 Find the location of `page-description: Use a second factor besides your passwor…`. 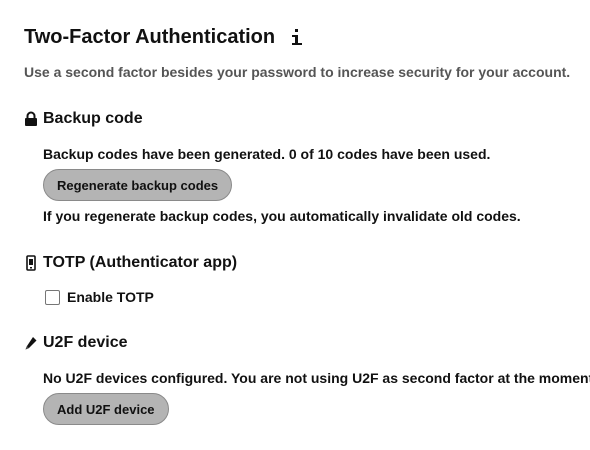

page-description: Use a second factor besides your passwor… is located at coordinates (297, 72).